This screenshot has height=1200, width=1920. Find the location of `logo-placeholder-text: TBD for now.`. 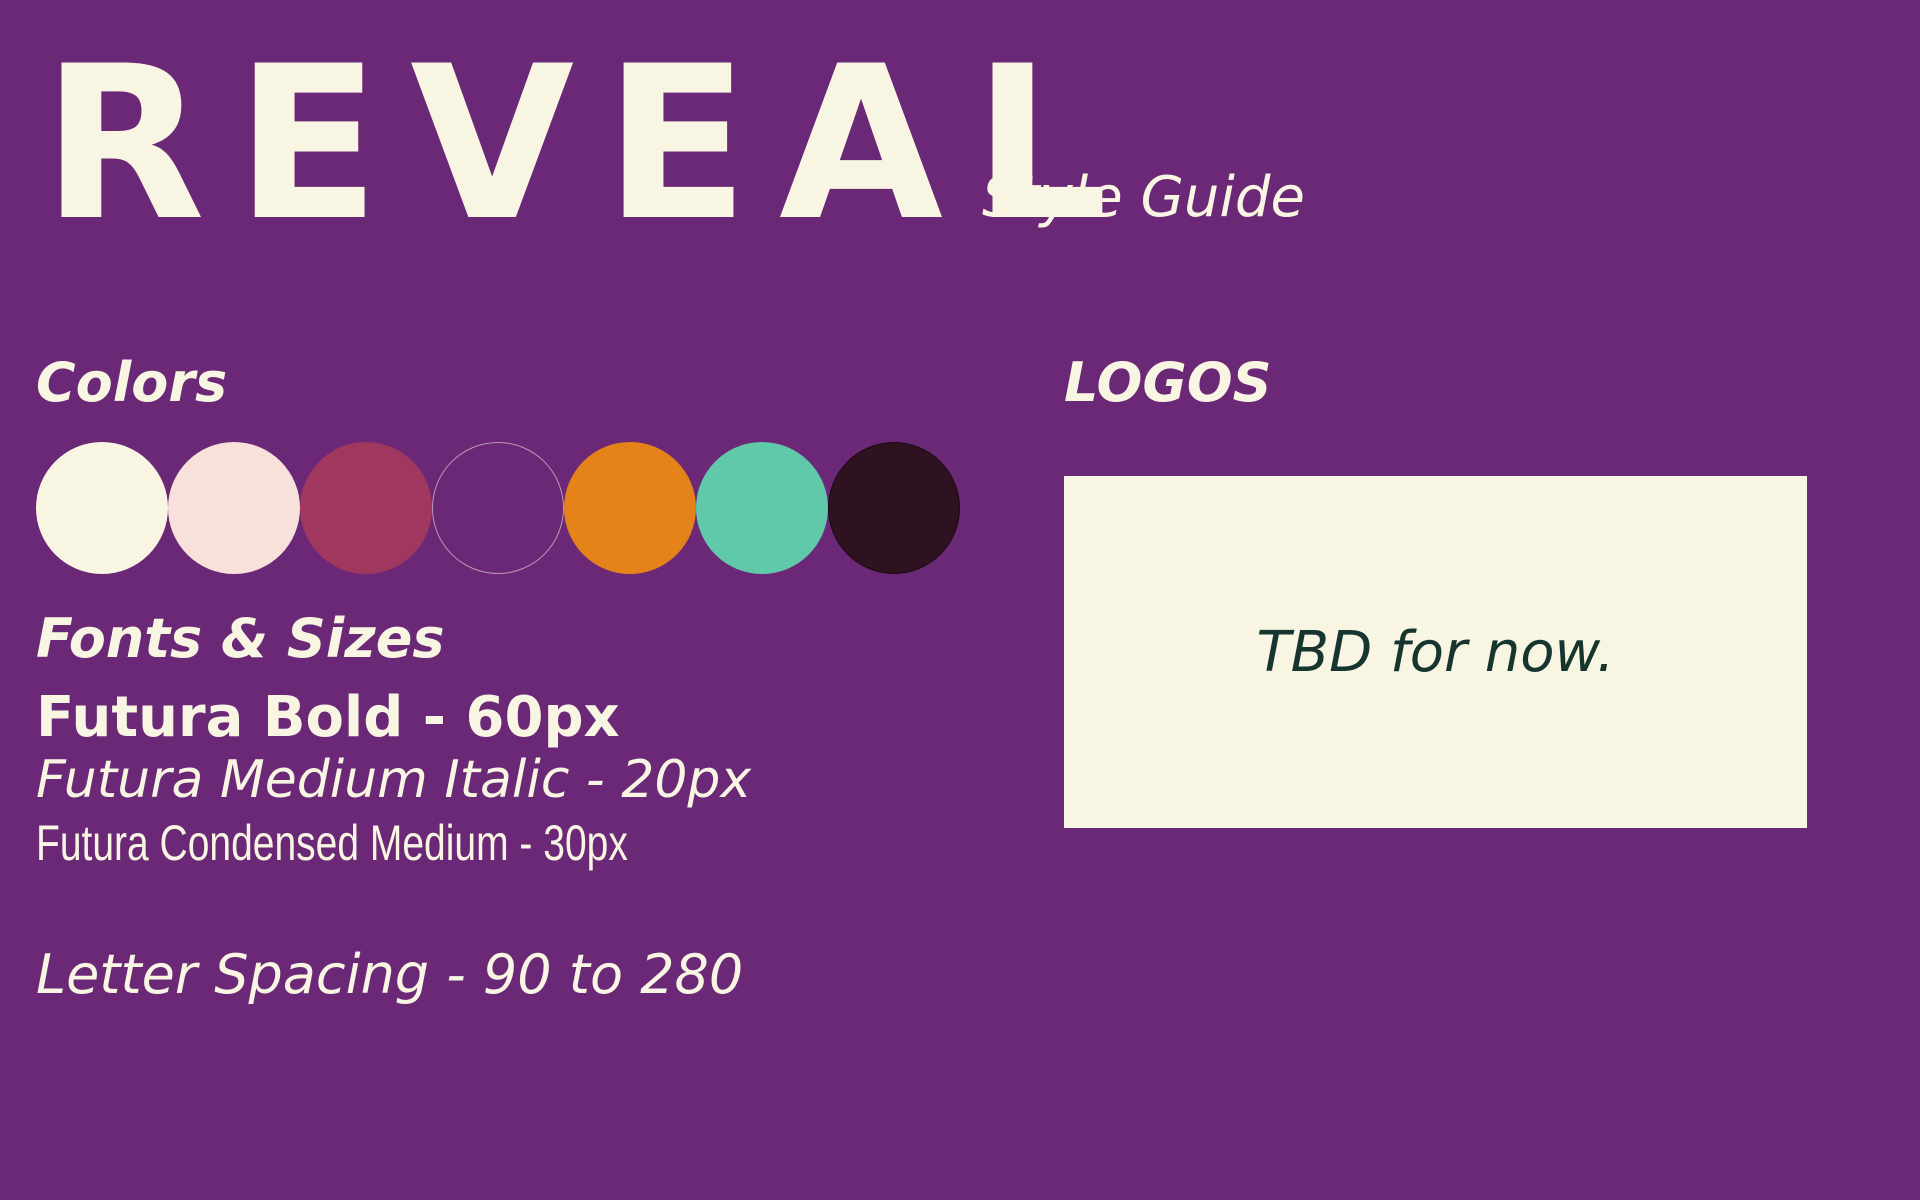

logo-placeholder-text: TBD for now. is located at coordinates (1435, 652).